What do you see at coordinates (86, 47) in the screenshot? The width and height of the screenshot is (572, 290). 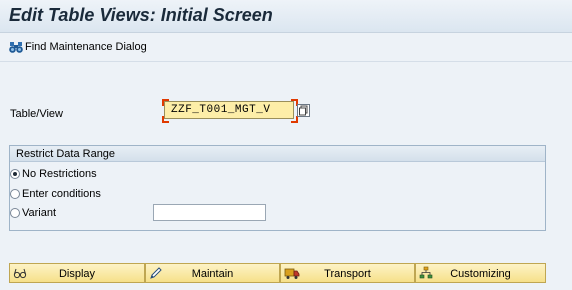 I see `find-maintenance-dialog-label: Find Maintenance Dialog` at bounding box center [86, 47].